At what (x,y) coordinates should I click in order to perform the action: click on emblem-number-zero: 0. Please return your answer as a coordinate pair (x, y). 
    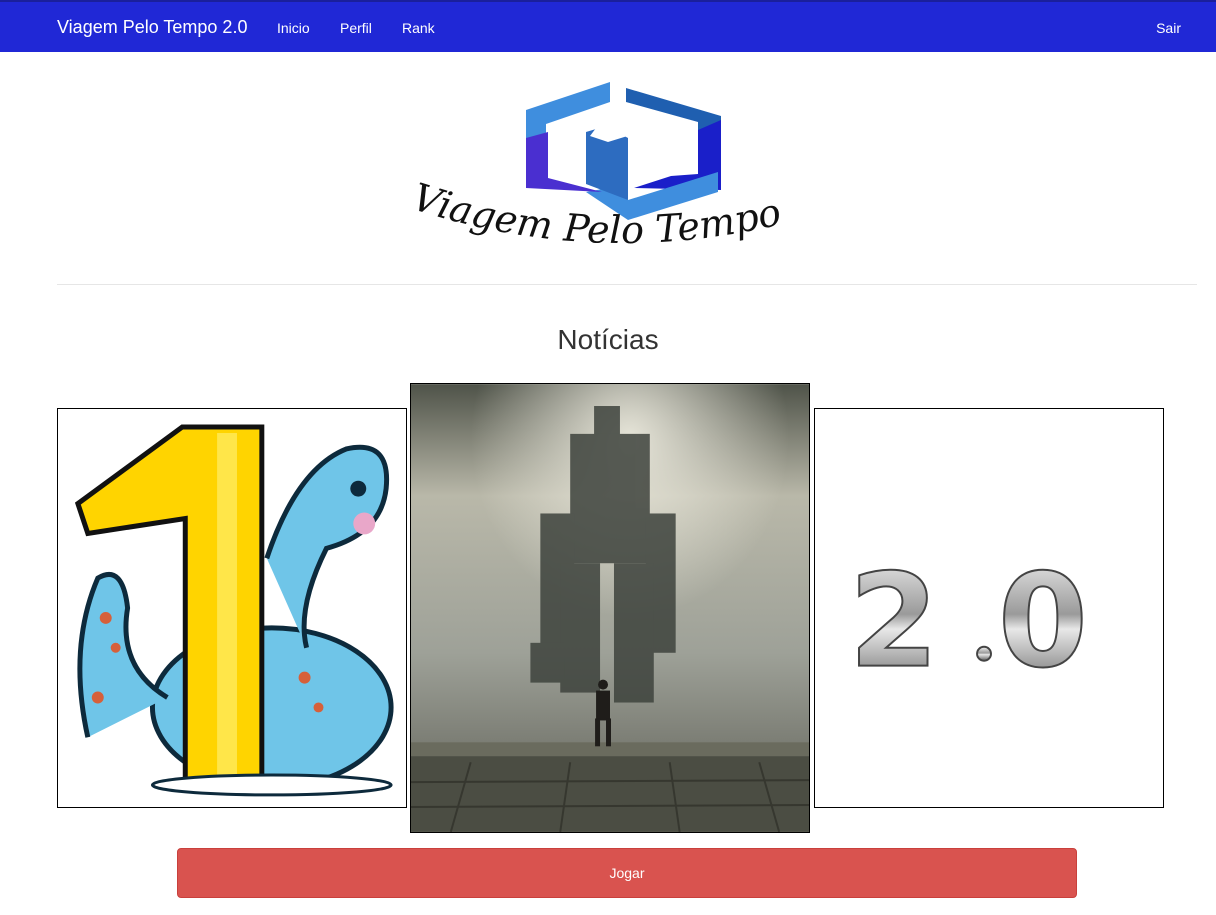
    Looking at the image, I should click on (1043, 622).